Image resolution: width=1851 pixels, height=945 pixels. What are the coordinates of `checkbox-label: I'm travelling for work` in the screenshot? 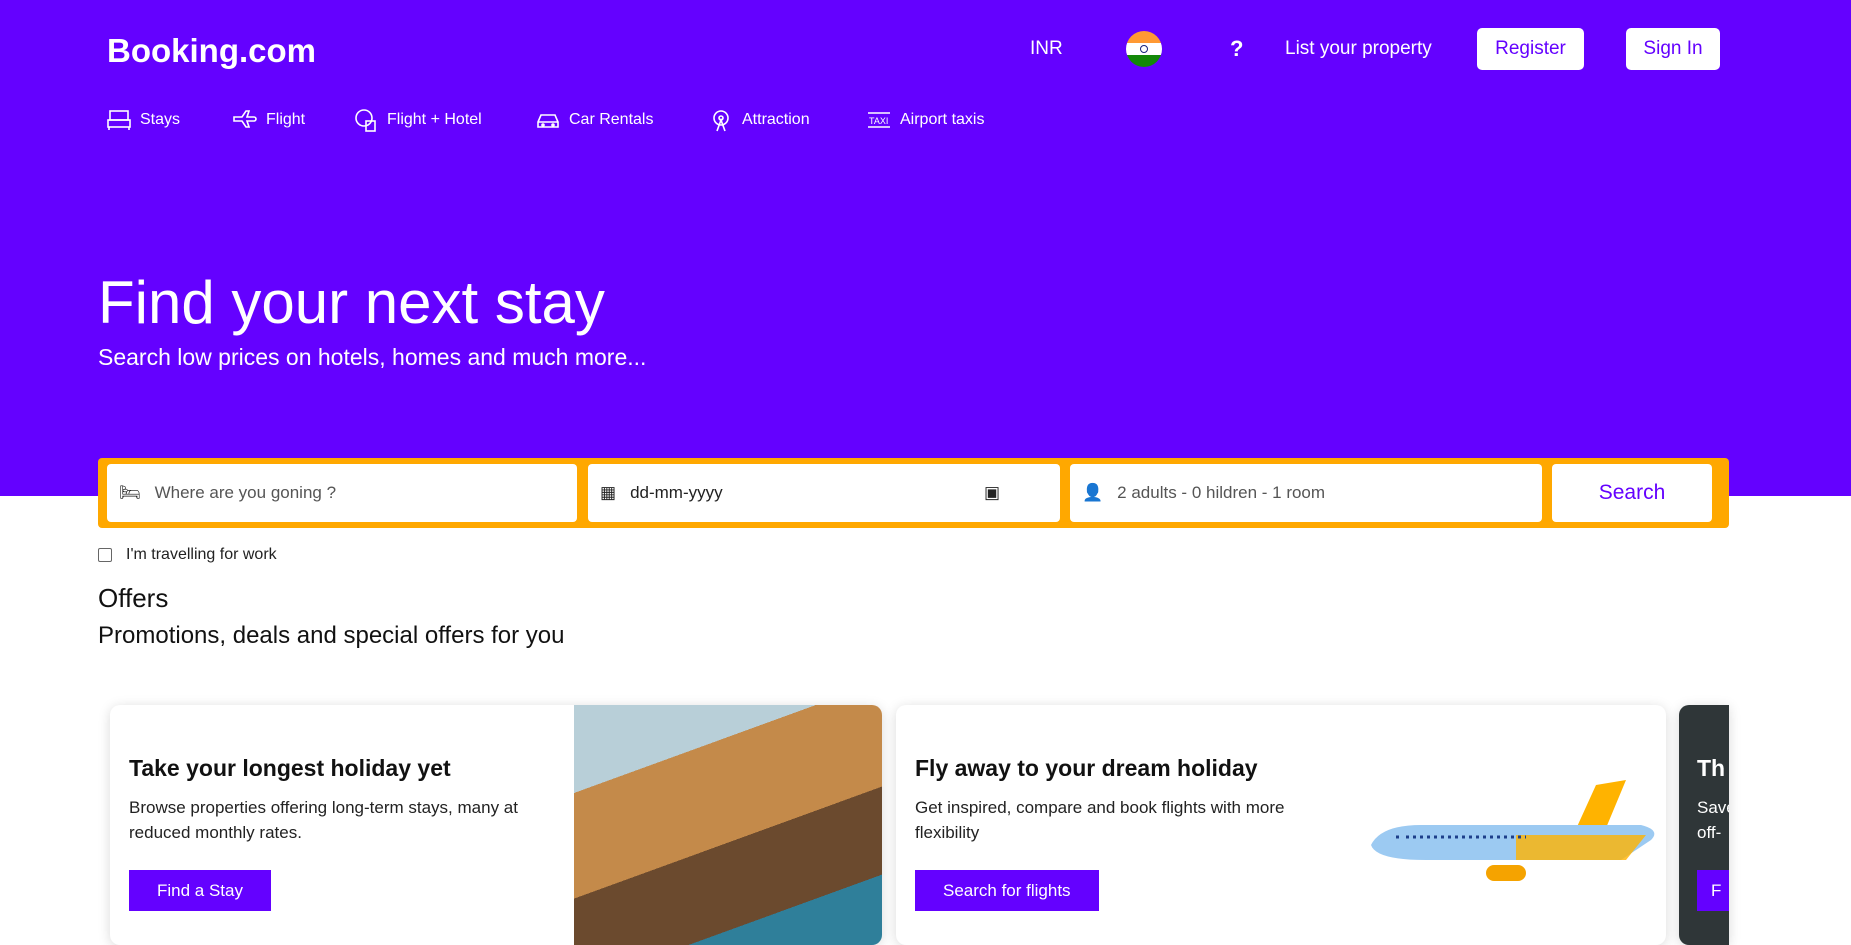 It's located at (201, 554).